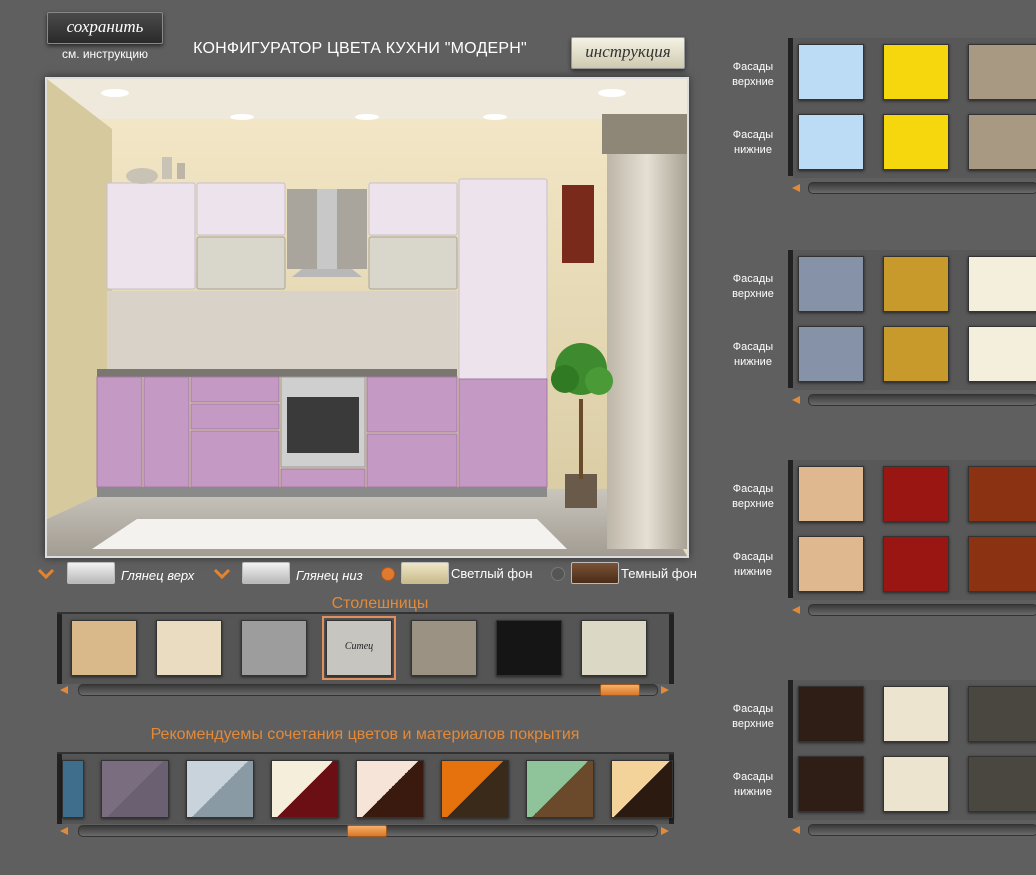 The image size is (1036, 875). What do you see at coordinates (619, 690) in the screenshot?
I see `countertops-scroll-thumb` at bounding box center [619, 690].